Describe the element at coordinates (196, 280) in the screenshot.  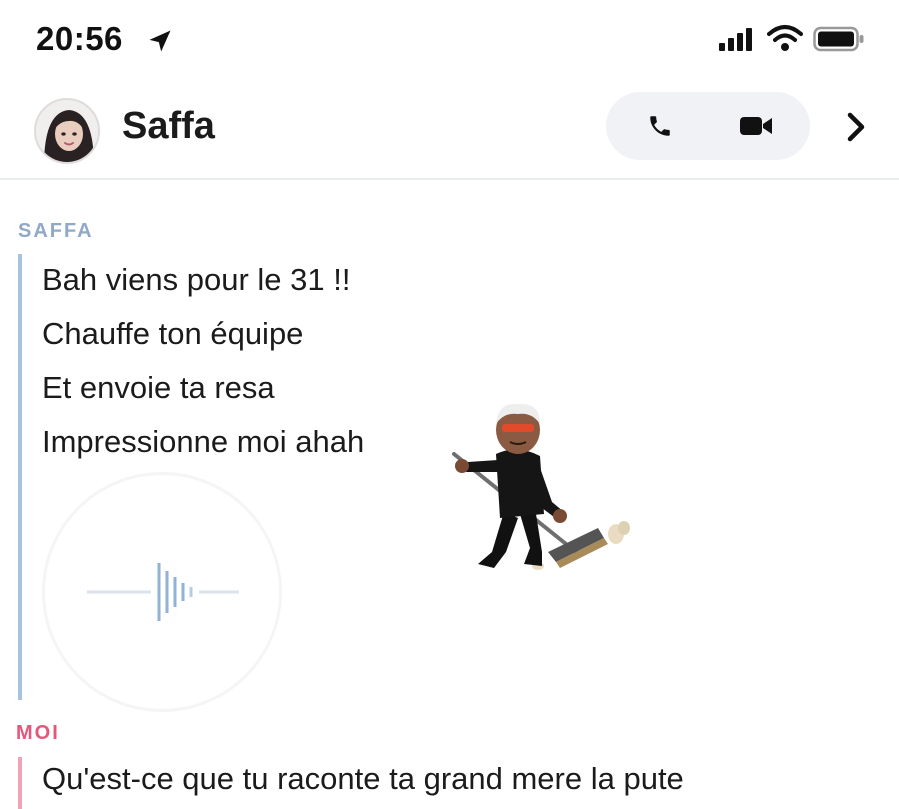
I see `message-text: Bah viens pour le 31 !!` at that location.